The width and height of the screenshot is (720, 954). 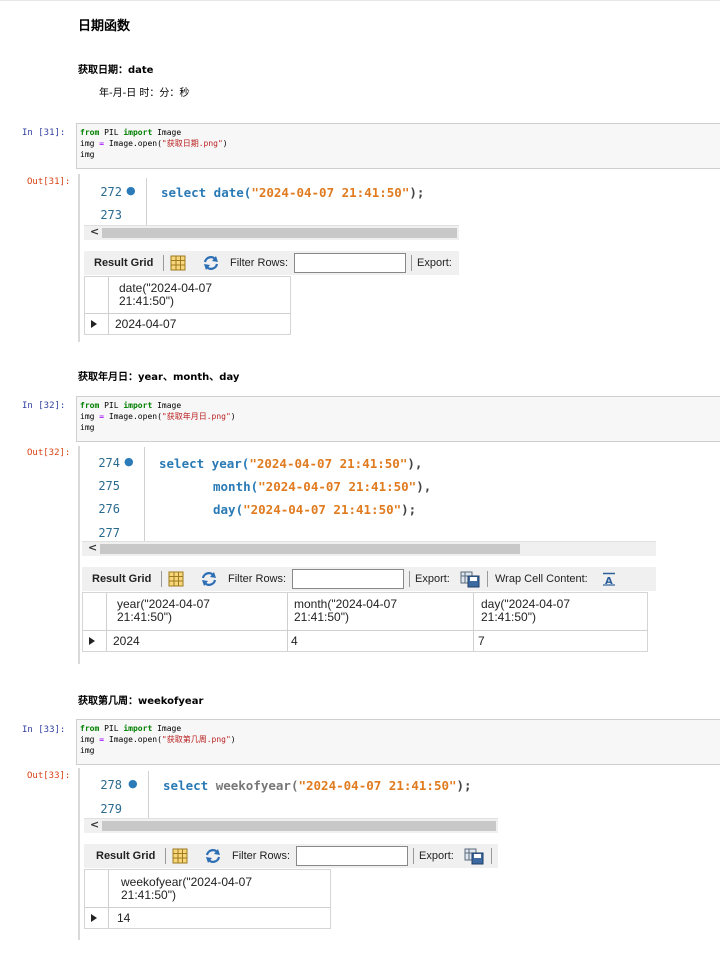 I want to click on line-number: 272, so click(x=111, y=192).